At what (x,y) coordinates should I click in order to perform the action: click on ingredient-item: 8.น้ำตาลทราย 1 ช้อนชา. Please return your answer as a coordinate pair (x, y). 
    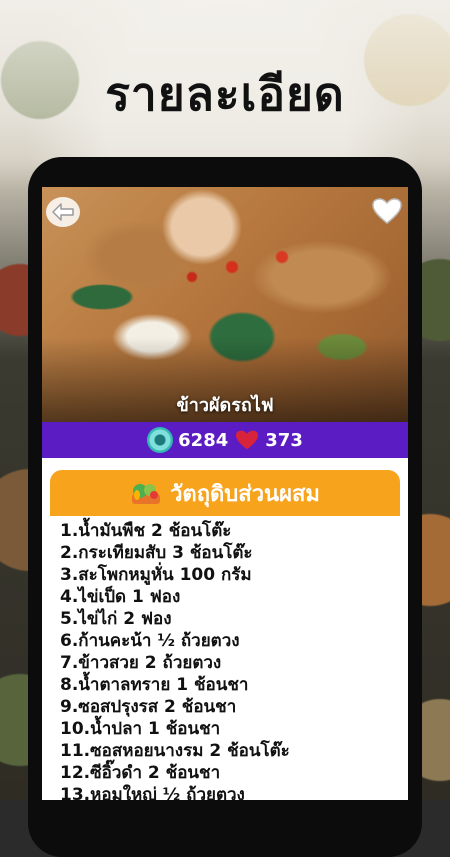
    Looking at the image, I should click on (154, 685).